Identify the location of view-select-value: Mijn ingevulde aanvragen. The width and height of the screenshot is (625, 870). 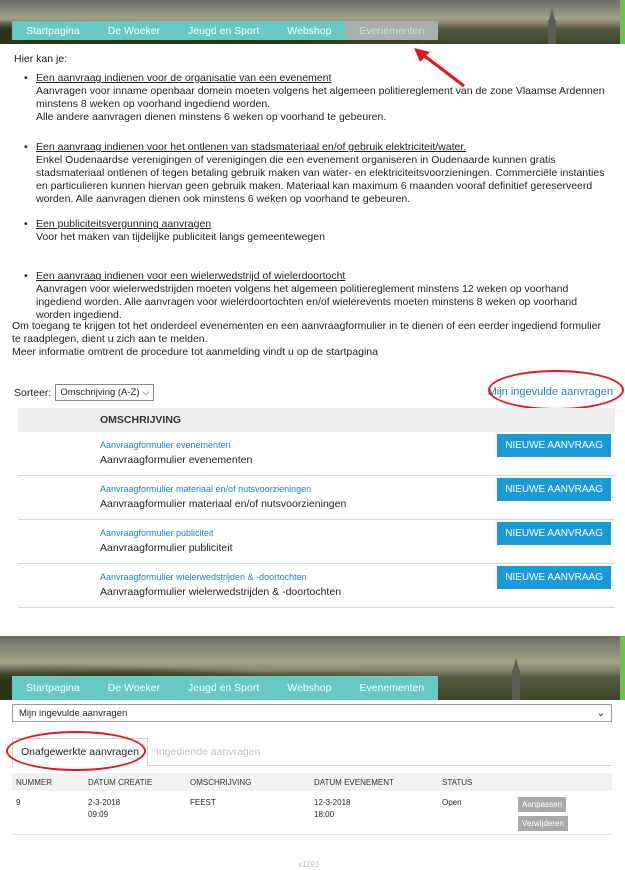
(73, 713).